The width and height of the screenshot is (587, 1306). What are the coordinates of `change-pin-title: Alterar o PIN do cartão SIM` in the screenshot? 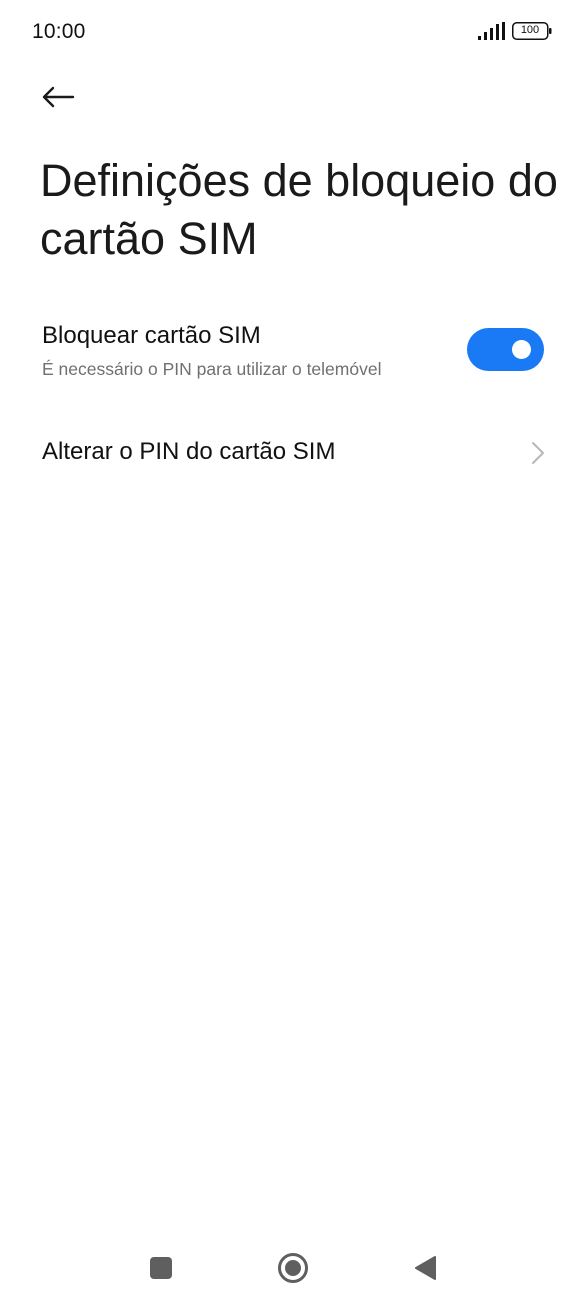 It's located at (189, 451).